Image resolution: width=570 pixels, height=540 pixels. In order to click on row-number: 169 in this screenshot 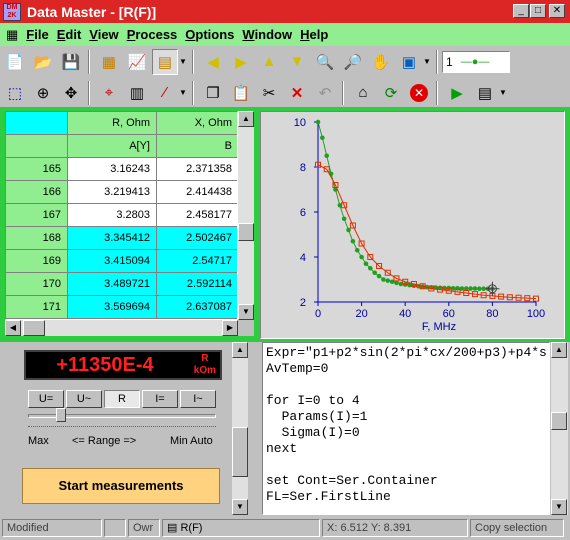, I will do `click(37, 261)`.